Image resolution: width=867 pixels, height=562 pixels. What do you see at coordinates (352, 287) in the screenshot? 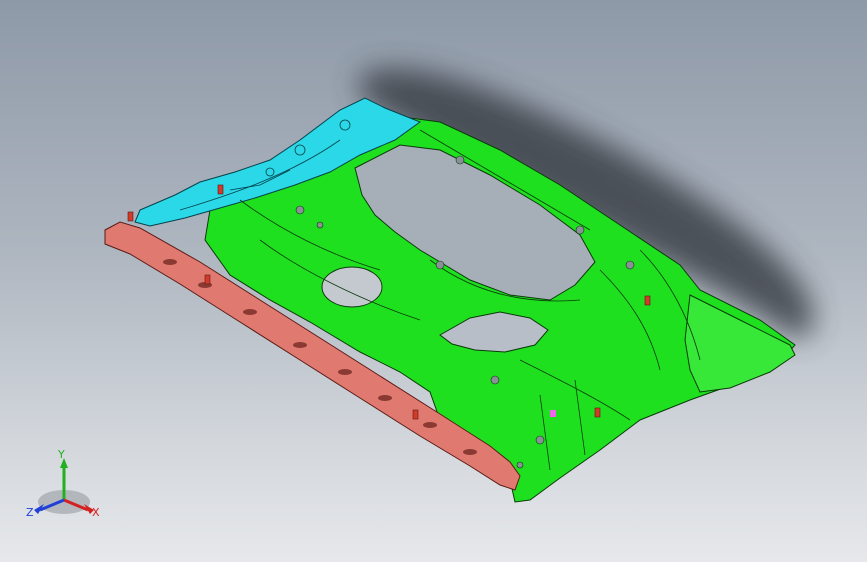
I see `panel-hole-round` at bounding box center [352, 287].